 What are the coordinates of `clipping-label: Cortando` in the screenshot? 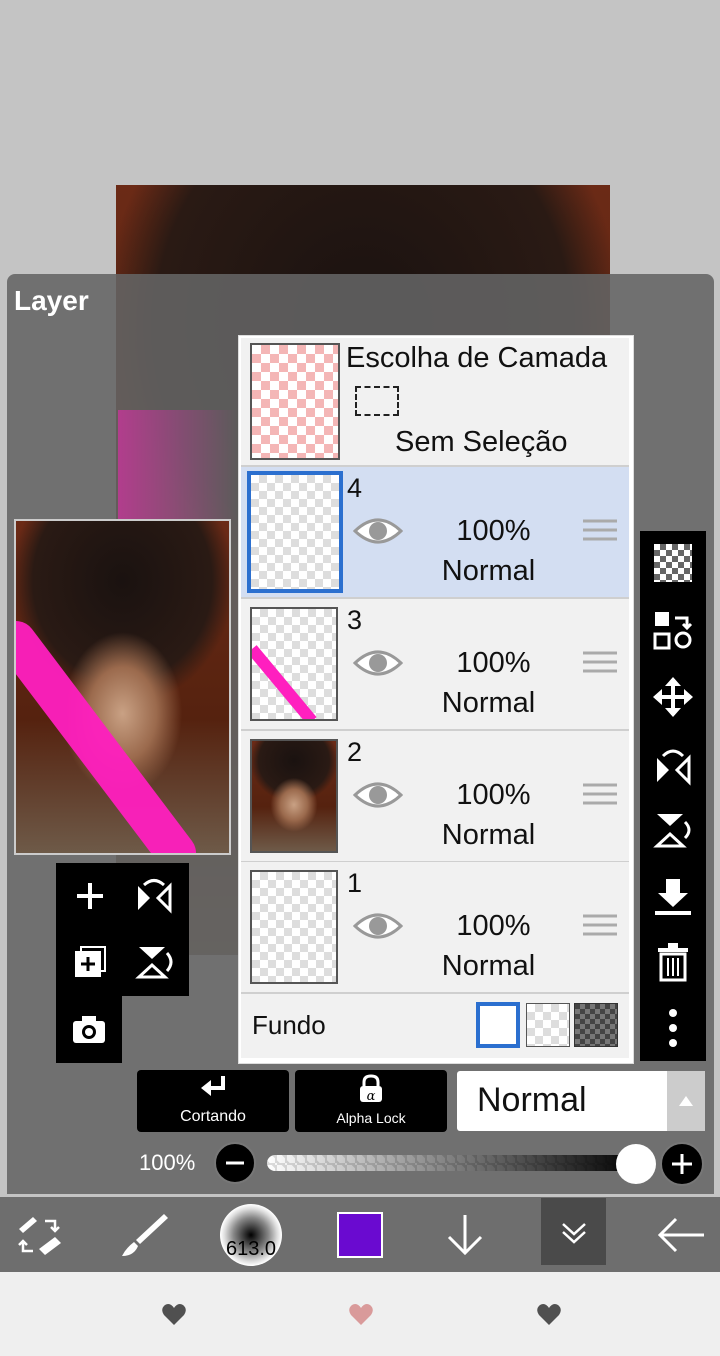 It's located at (213, 1116).